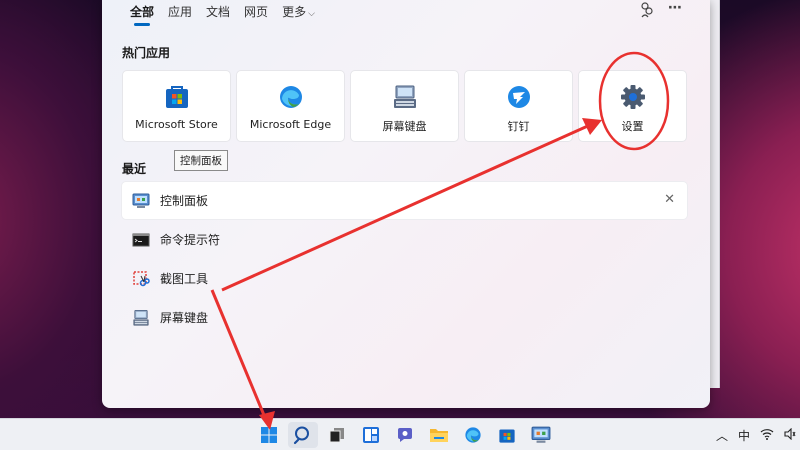  Describe the element at coordinates (404, 278) in the screenshot. I see `list-item-snipping-tool: 截图工具` at that location.